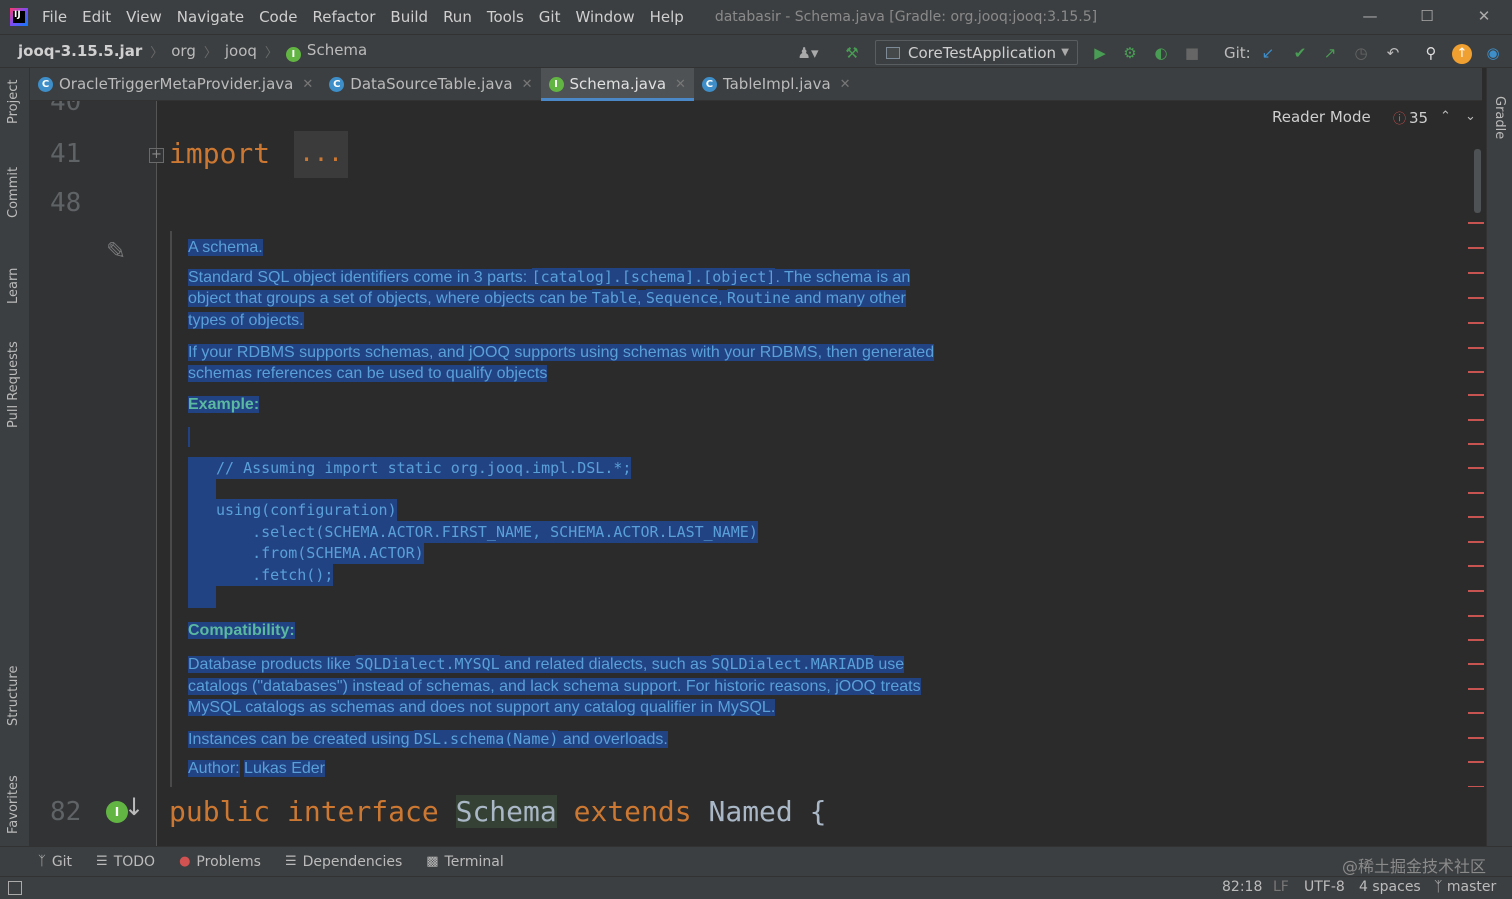 This screenshot has height=899, width=1512. I want to click on tool-pull-requests: Pull Requests, so click(13, 384).